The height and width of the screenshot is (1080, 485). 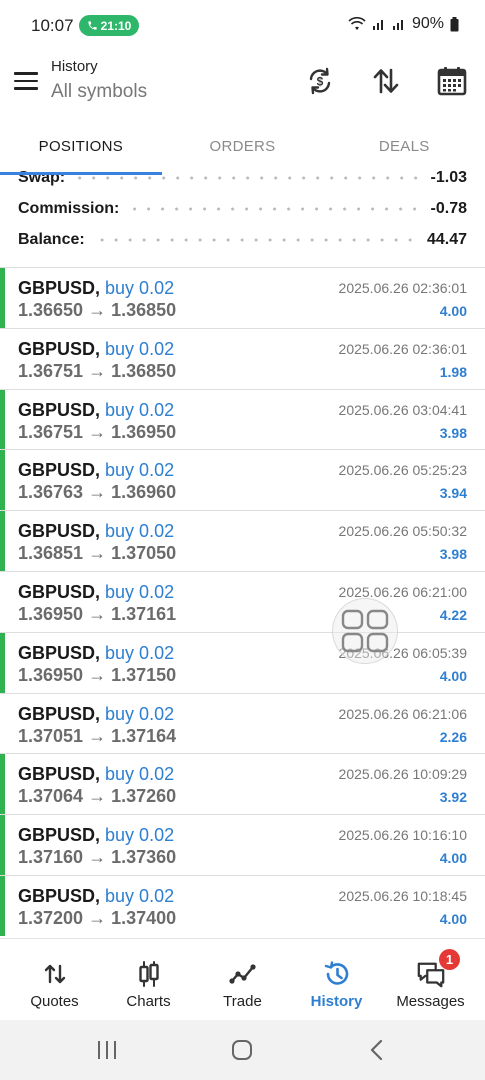 I want to click on tab-positions: POSITIONS, so click(x=81, y=152).